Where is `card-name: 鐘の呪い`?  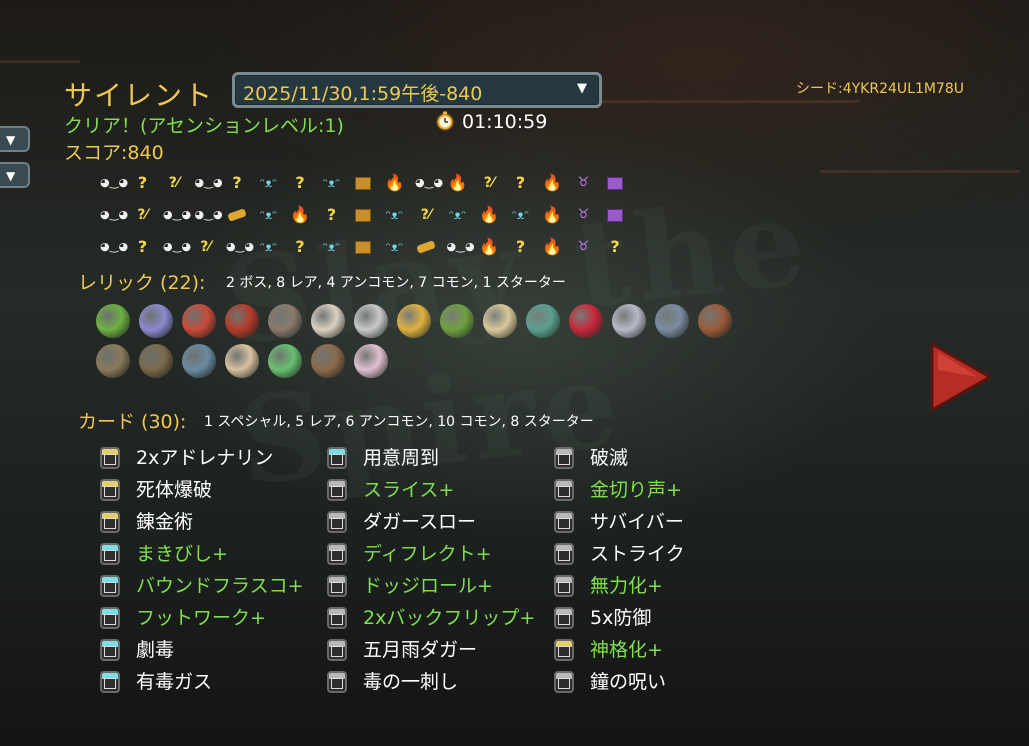
card-name: 鐘の呪い is located at coordinates (628, 682).